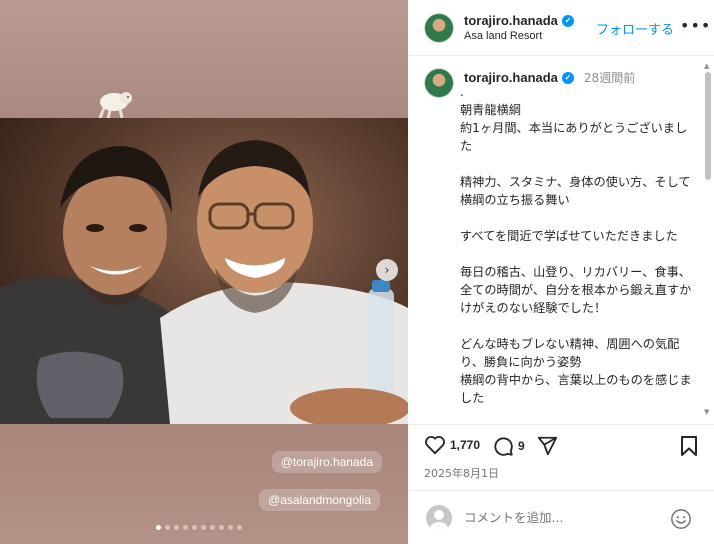 Image resolution: width=714 pixels, height=544 pixels. I want to click on user-placeholder-icon, so click(439, 520).